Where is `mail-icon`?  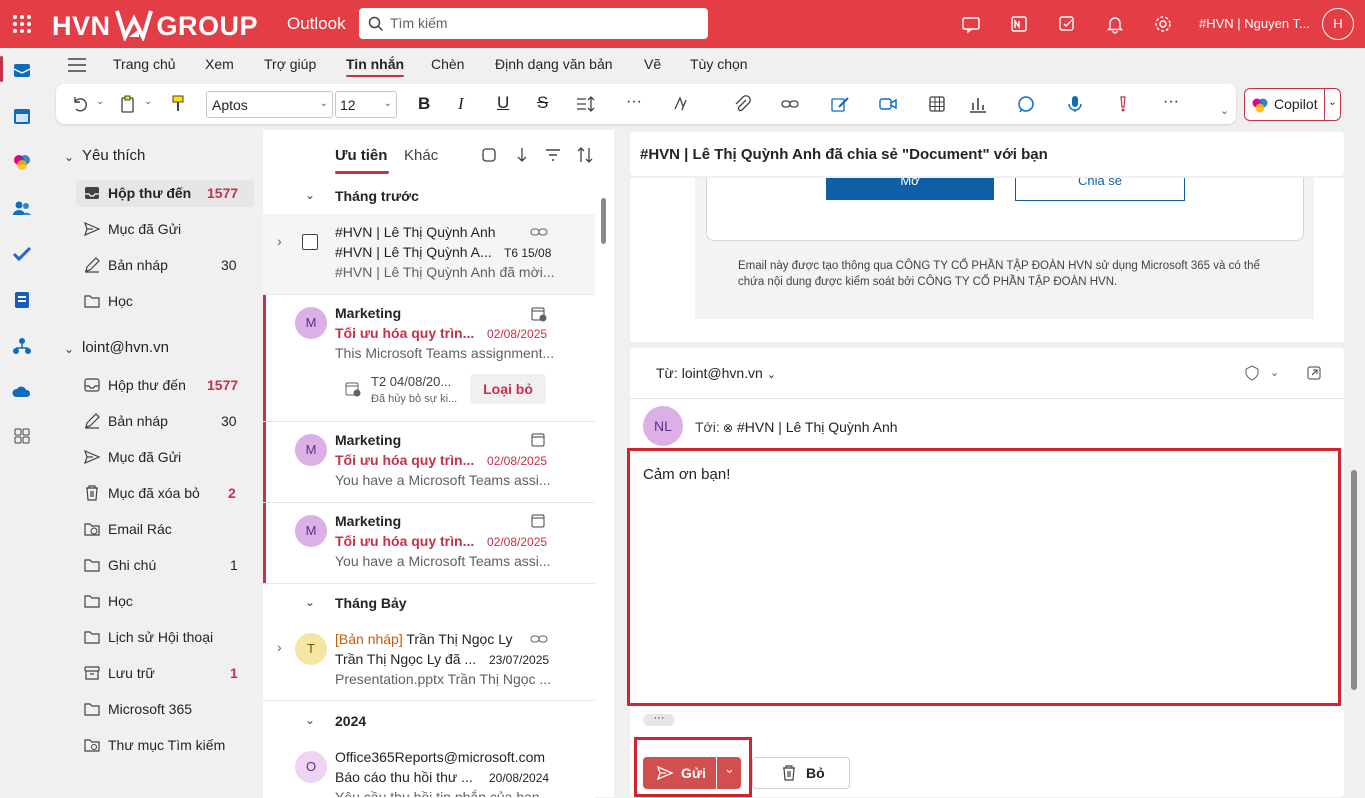 mail-icon is located at coordinates (22, 70).